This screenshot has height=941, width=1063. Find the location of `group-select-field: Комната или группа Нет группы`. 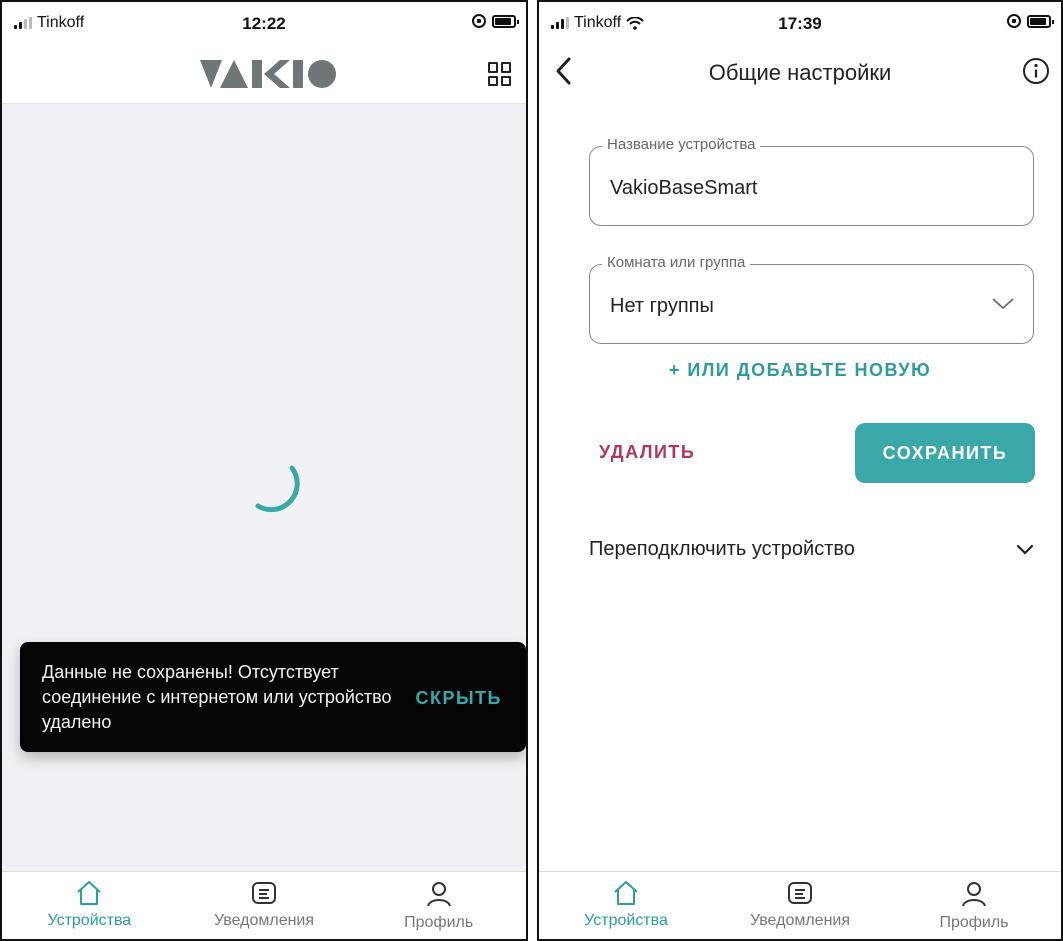

group-select-field: Комната или группа Нет группы is located at coordinates (811, 299).